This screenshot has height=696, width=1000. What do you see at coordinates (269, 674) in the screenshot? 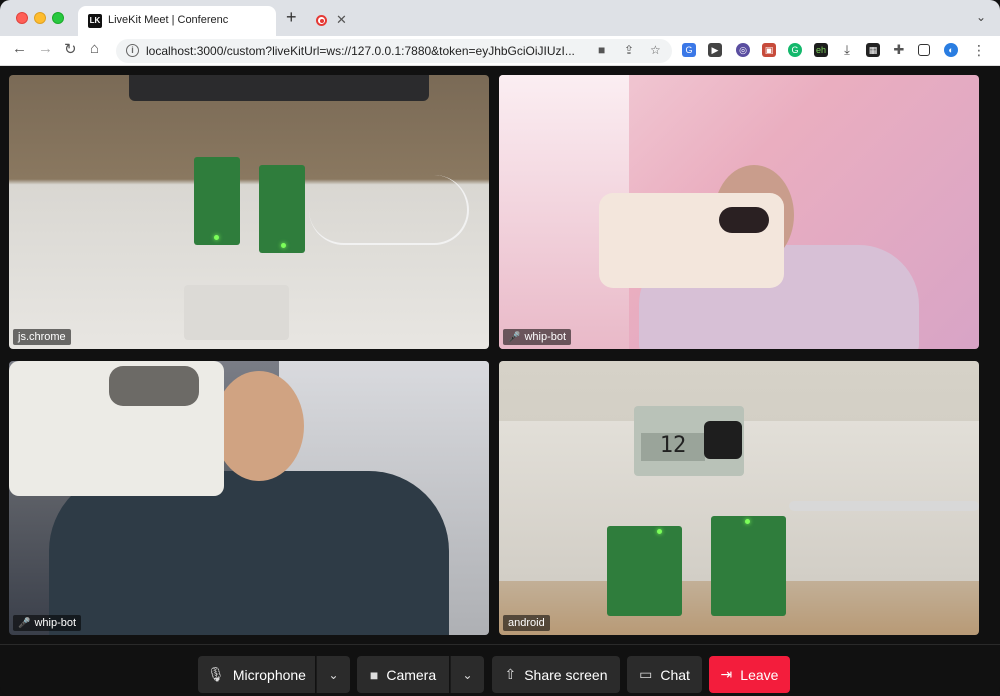
I see `microphone-label: Microphone` at bounding box center [269, 674].